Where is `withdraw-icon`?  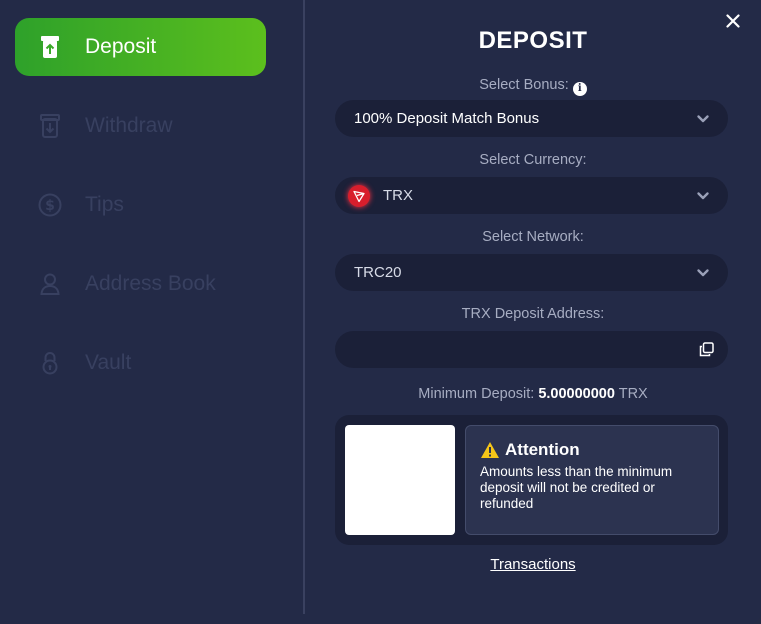
withdraw-icon is located at coordinates (50, 126).